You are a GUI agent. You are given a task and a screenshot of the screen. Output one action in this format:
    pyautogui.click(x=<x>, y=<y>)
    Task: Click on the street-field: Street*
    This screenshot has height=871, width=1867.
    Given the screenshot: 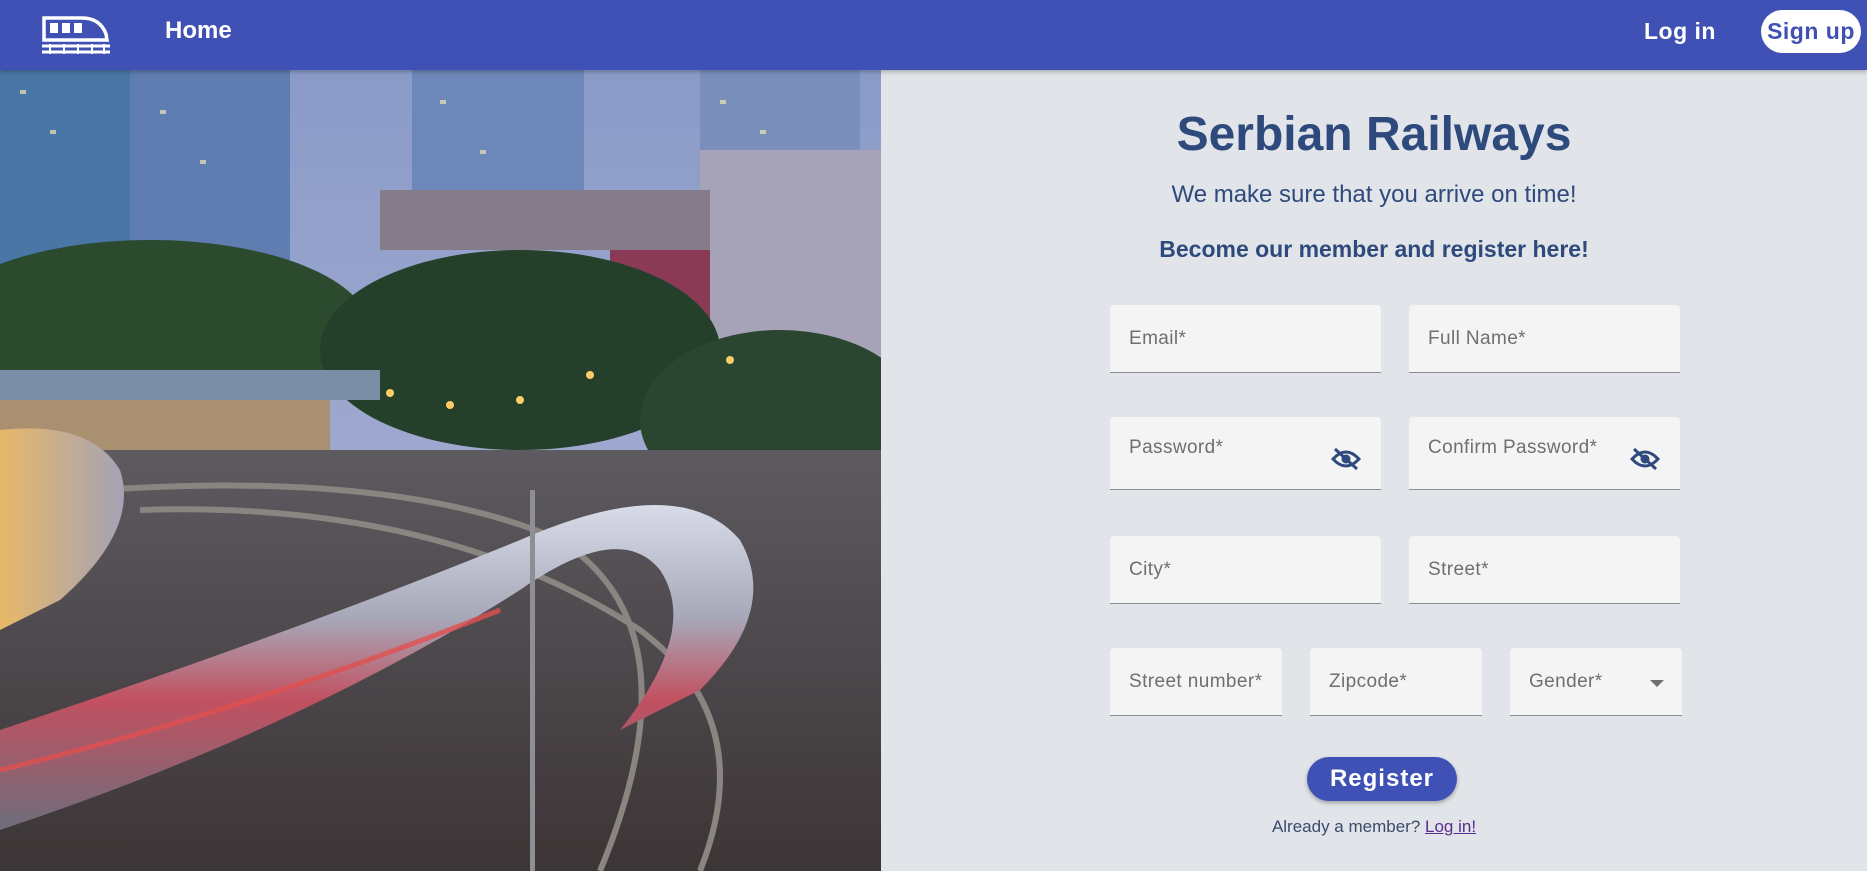 What is the action you would take?
    pyautogui.click(x=1544, y=570)
    